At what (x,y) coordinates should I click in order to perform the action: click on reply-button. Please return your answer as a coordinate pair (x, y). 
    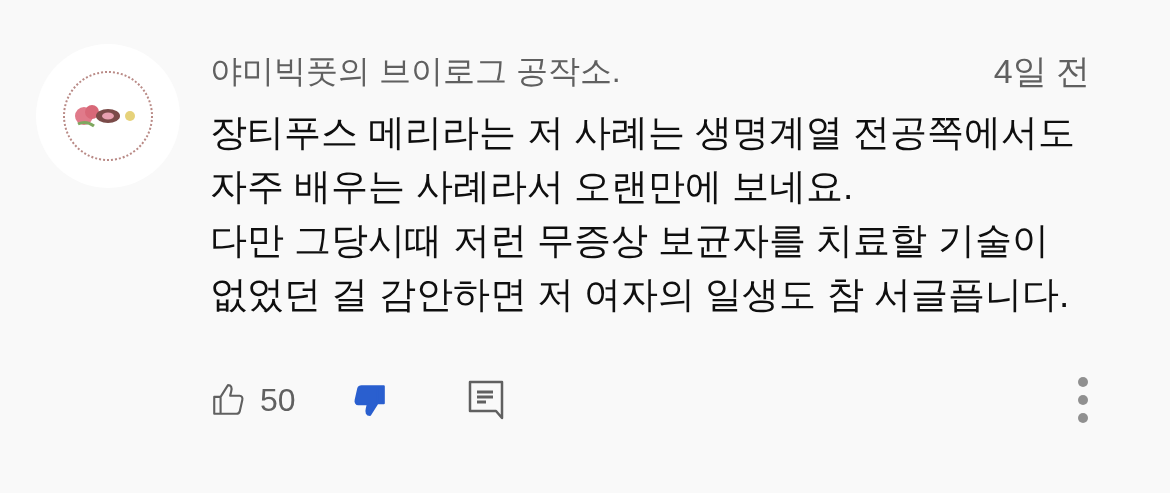
    Looking at the image, I should click on (485, 400).